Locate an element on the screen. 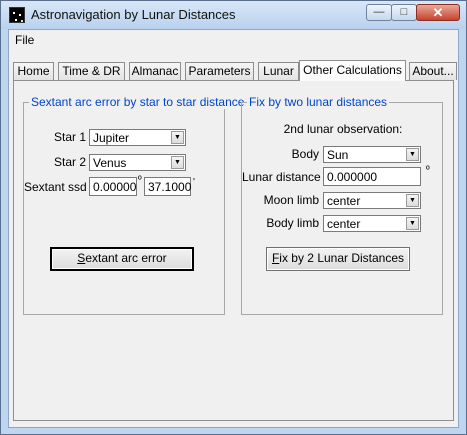 The height and width of the screenshot is (435, 467). body-limb-value: center is located at coordinates (344, 224).